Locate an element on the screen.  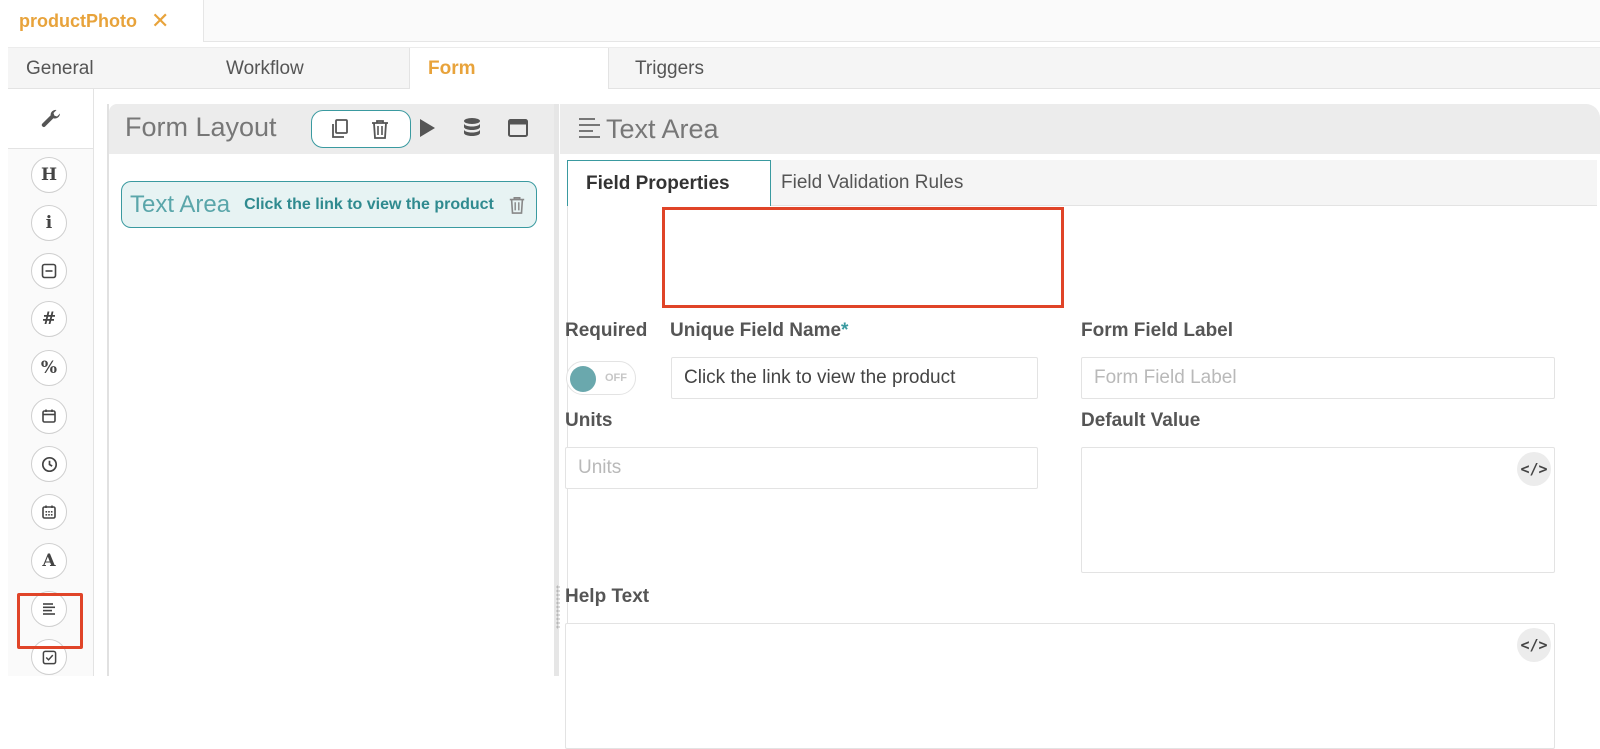
datetime-icon is located at coordinates (49, 512).